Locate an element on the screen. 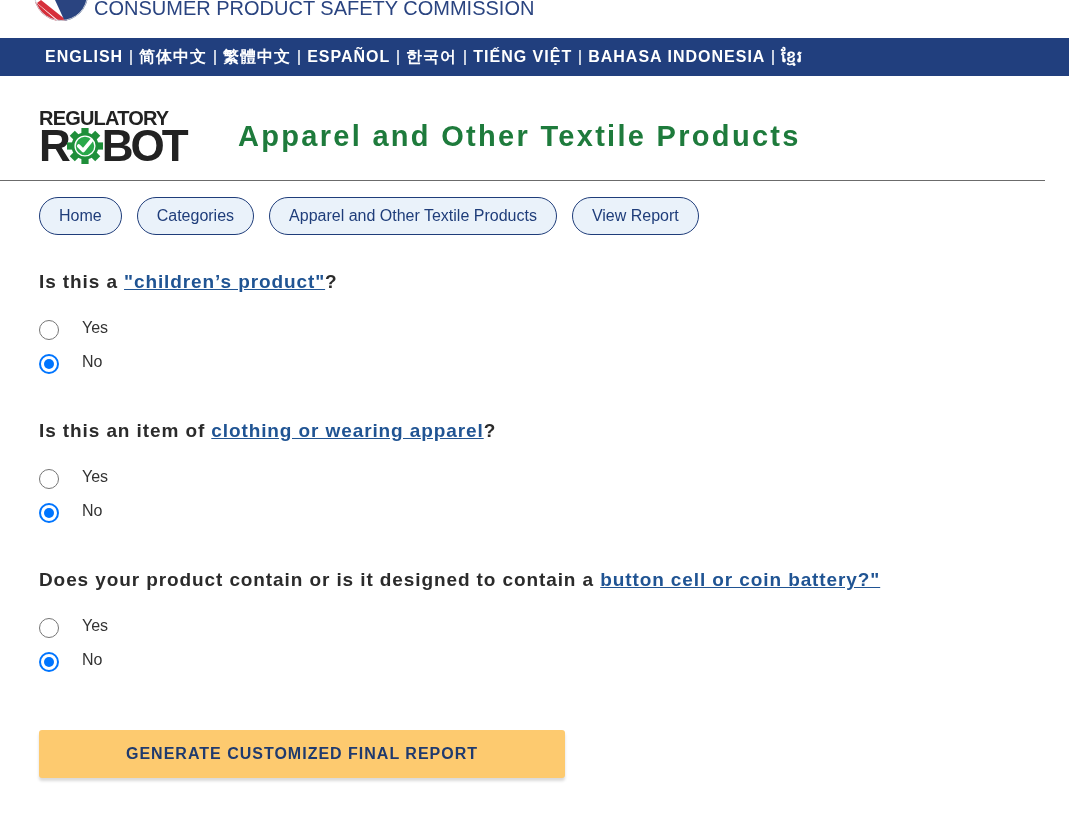 This screenshot has width=1069, height=817. language-link: 한국어 is located at coordinates (432, 57).